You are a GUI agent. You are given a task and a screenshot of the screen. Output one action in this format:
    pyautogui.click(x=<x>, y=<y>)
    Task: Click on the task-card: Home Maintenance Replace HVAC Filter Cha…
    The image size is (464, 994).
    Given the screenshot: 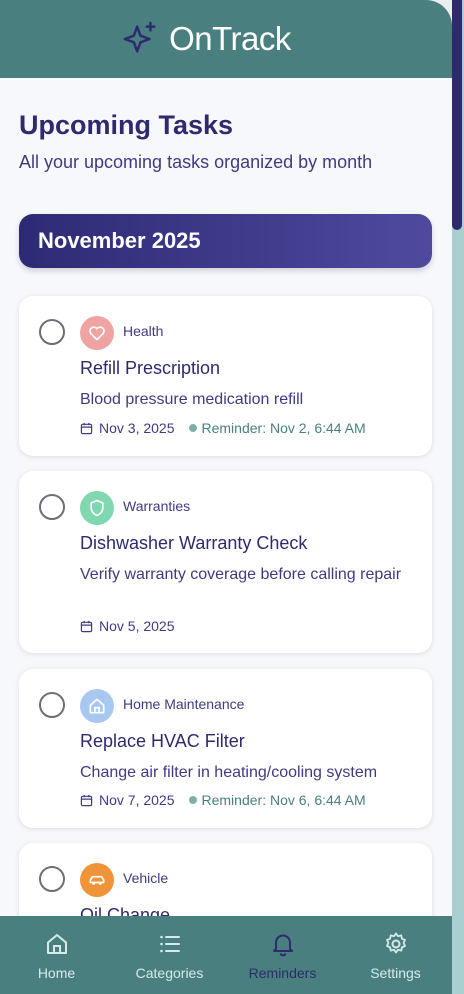 What is the action you would take?
    pyautogui.click(x=225, y=748)
    